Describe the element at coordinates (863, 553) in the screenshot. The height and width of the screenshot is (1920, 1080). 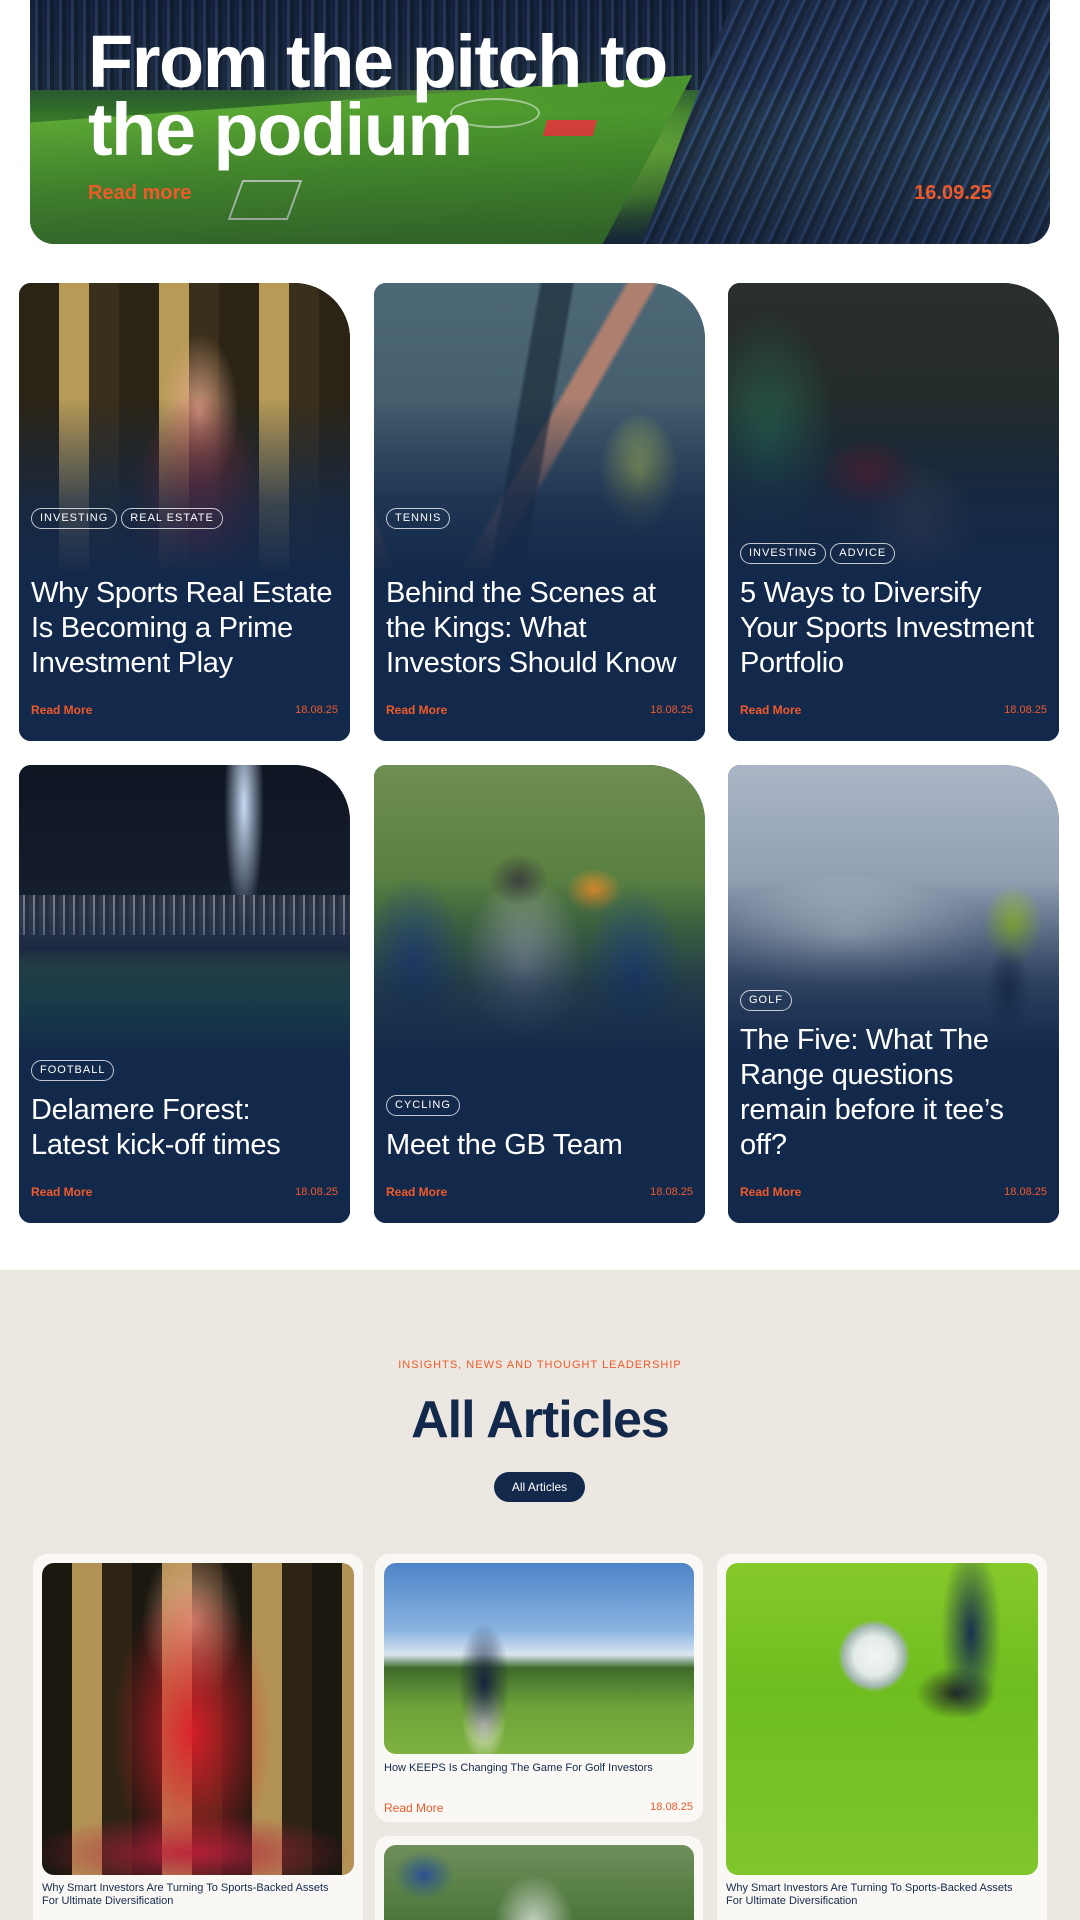
I see `tag: ADVICE` at that location.